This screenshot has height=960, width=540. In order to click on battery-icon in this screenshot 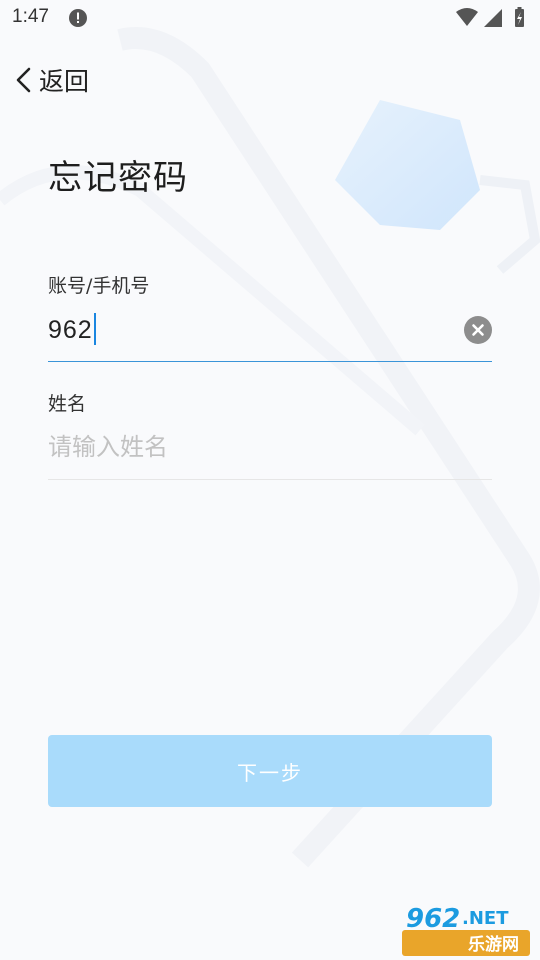, I will do `click(519, 17)`.